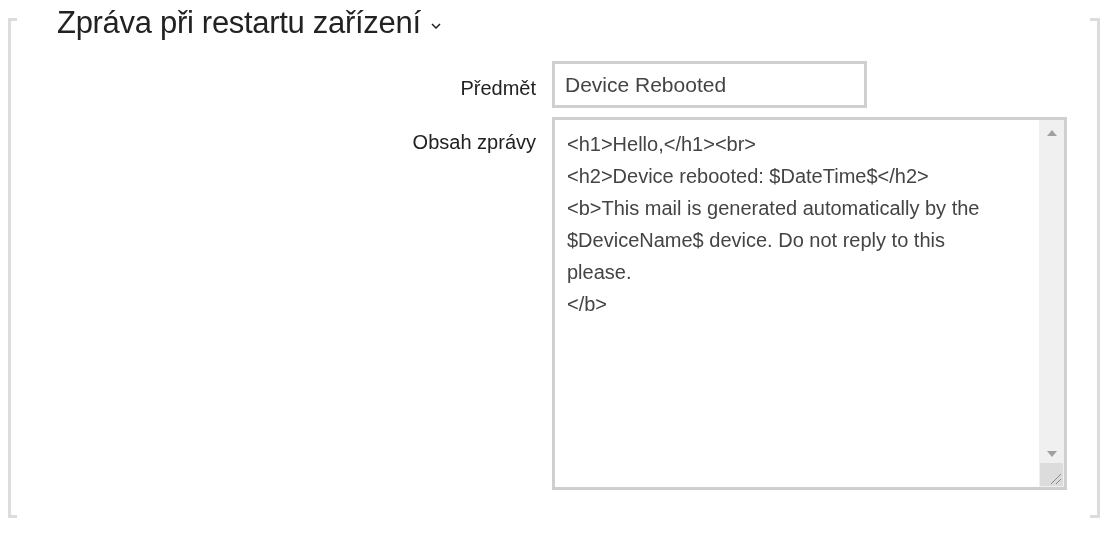 The width and height of the screenshot is (1114, 534). Describe the element at coordinates (239, 23) in the screenshot. I see `section-title: Zpráva při restartu zařízení` at that location.